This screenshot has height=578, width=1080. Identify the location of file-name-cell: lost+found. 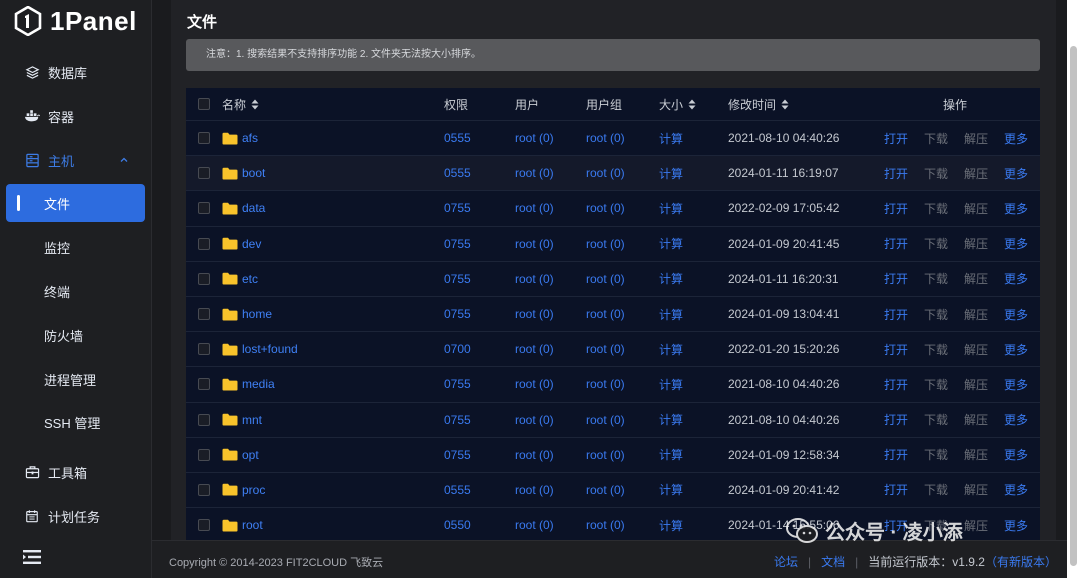
(260, 349).